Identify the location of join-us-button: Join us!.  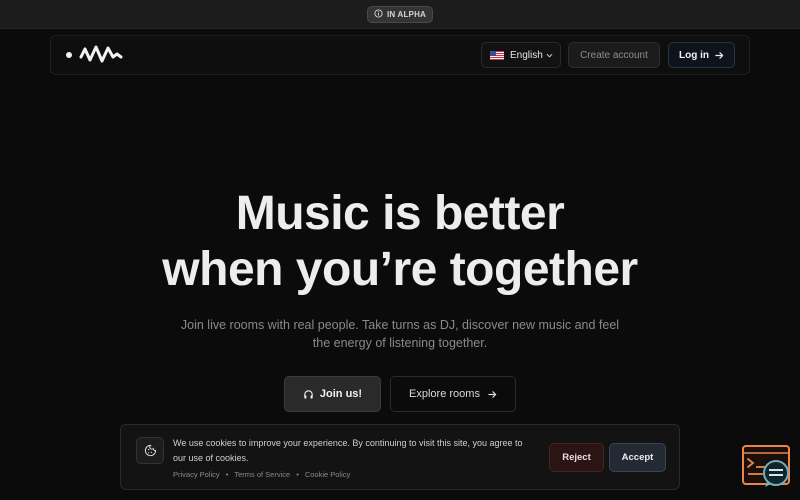
(332, 394).